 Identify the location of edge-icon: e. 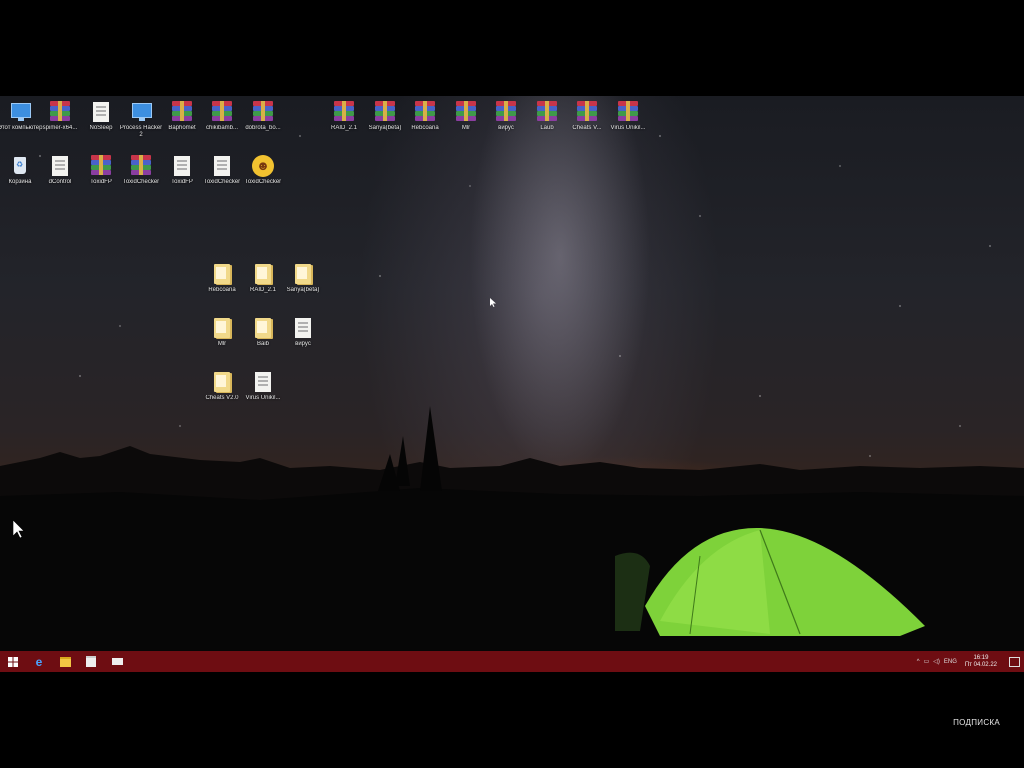
(39, 661).